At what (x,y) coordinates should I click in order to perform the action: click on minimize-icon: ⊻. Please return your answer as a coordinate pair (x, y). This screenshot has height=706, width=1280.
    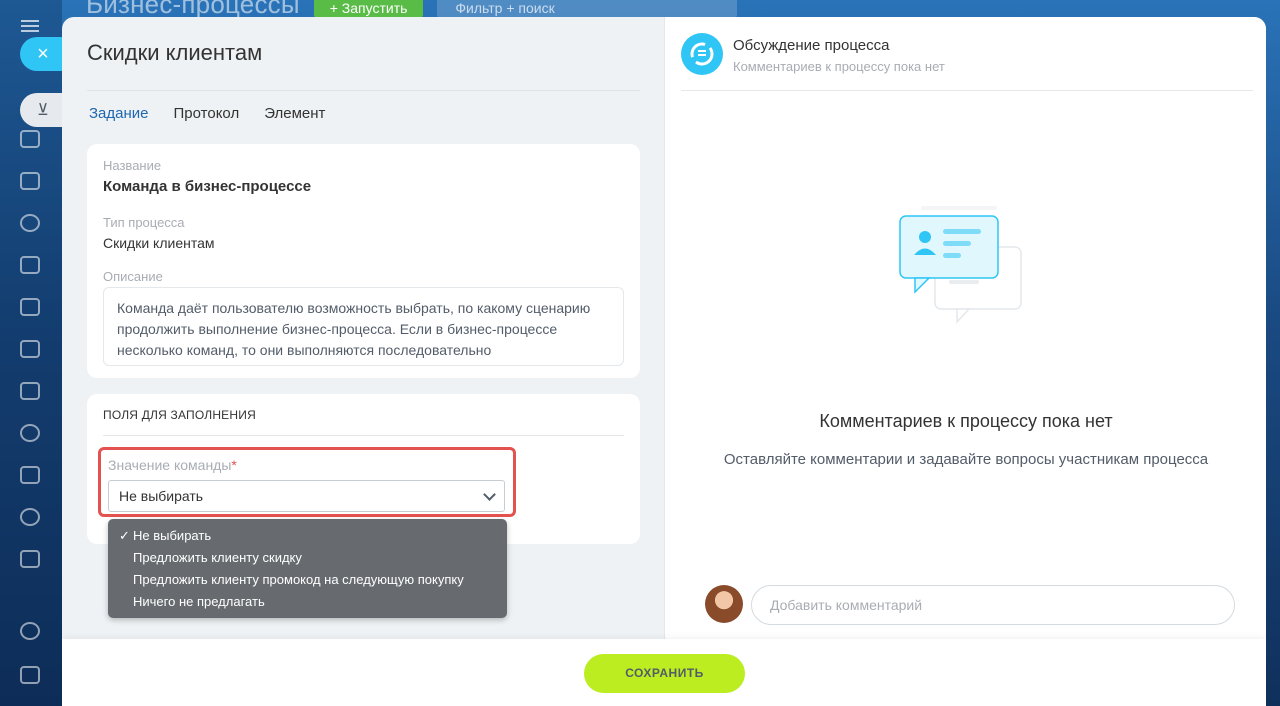
    Looking at the image, I should click on (43, 110).